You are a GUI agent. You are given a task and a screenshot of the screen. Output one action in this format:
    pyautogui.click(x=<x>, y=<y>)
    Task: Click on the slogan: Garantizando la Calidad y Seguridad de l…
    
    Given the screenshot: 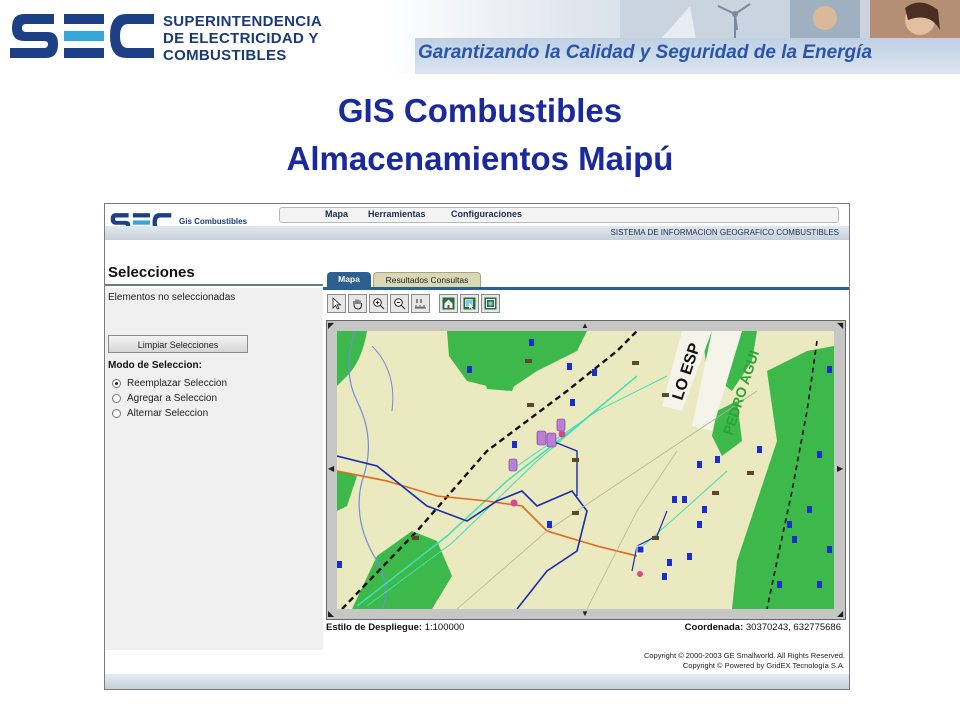 What is the action you would take?
    pyautogui.click(x=645, y=52)
    